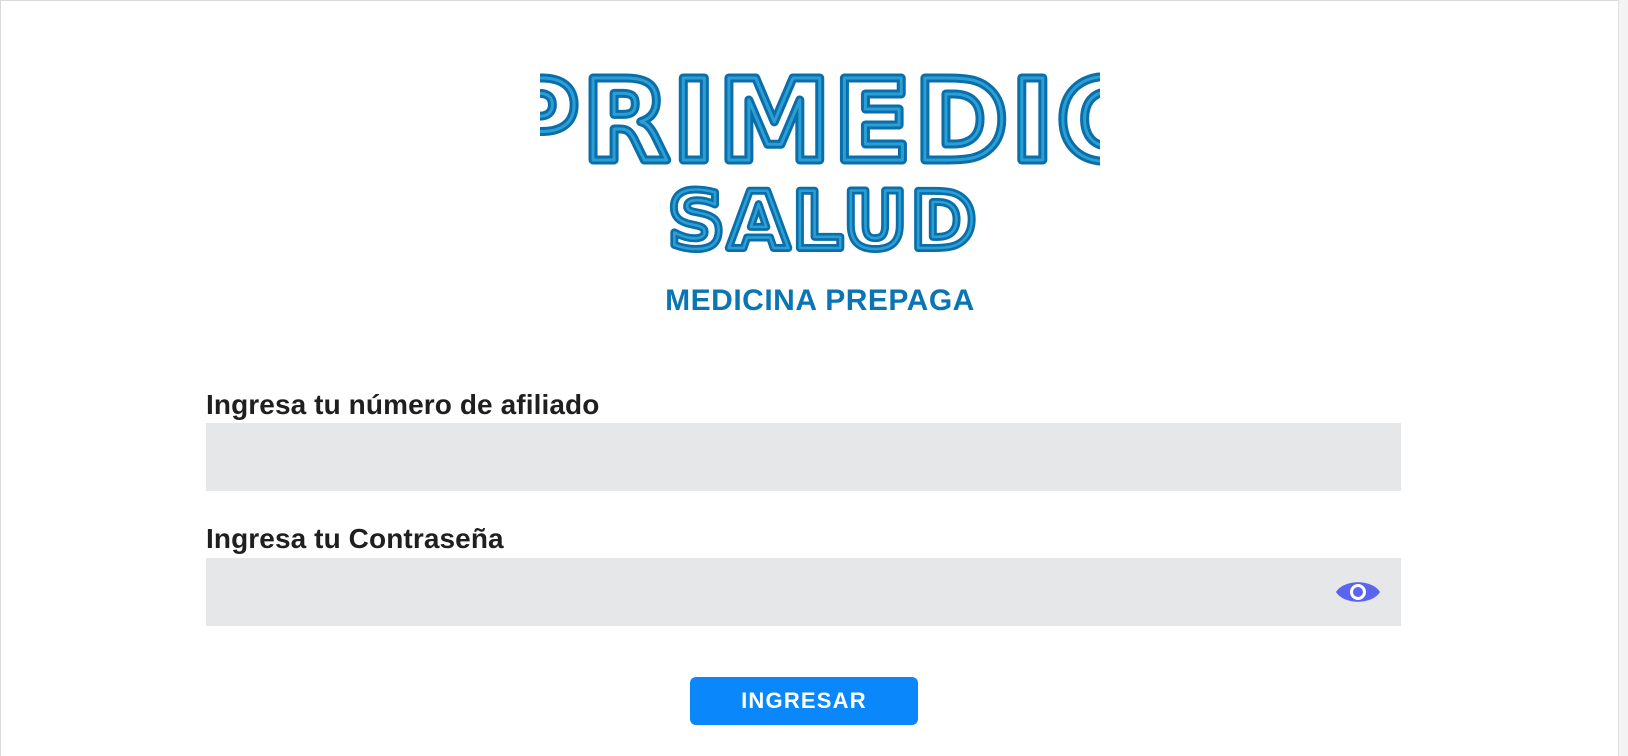 This screenshot has width=1628, height=756. What do you see at coordinates (1358, 592) in the screenshot?
I see `eye-icon` at bounding box center [1358, 592].